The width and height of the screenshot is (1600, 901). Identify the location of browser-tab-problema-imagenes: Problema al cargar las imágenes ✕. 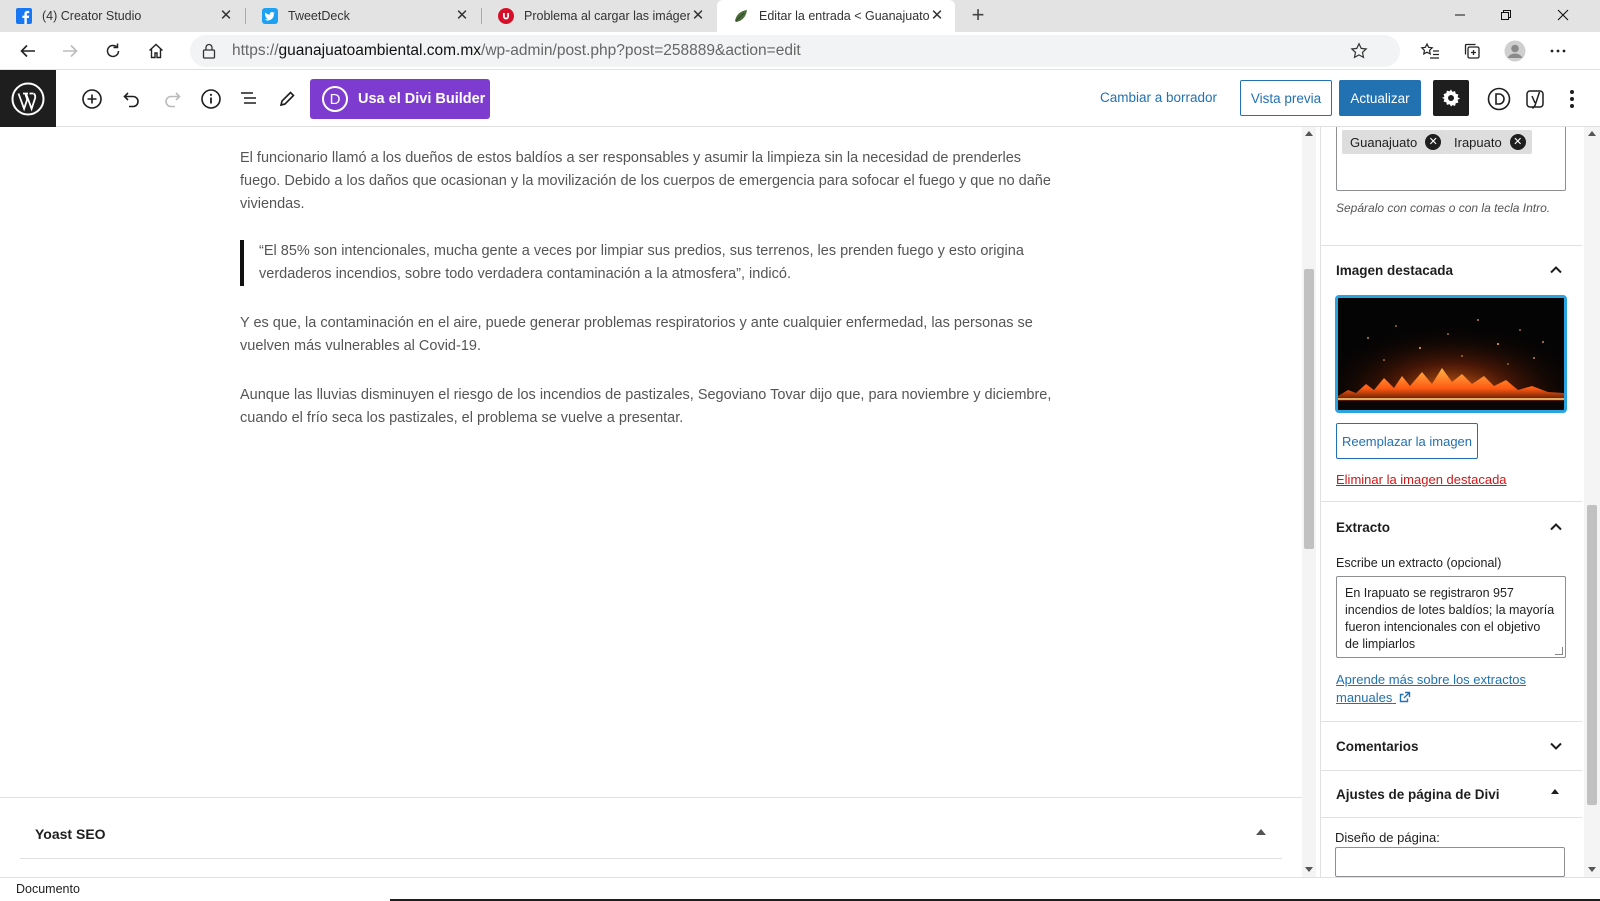
(599, 16).